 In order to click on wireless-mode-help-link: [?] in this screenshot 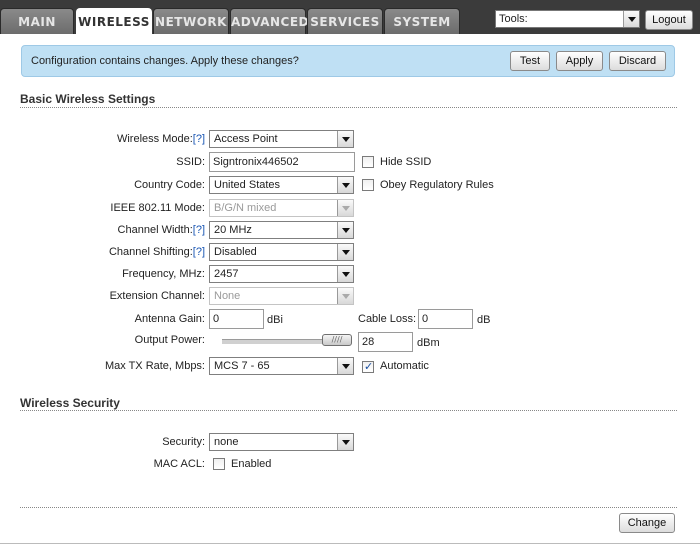, I will do `click(199, 139)`.